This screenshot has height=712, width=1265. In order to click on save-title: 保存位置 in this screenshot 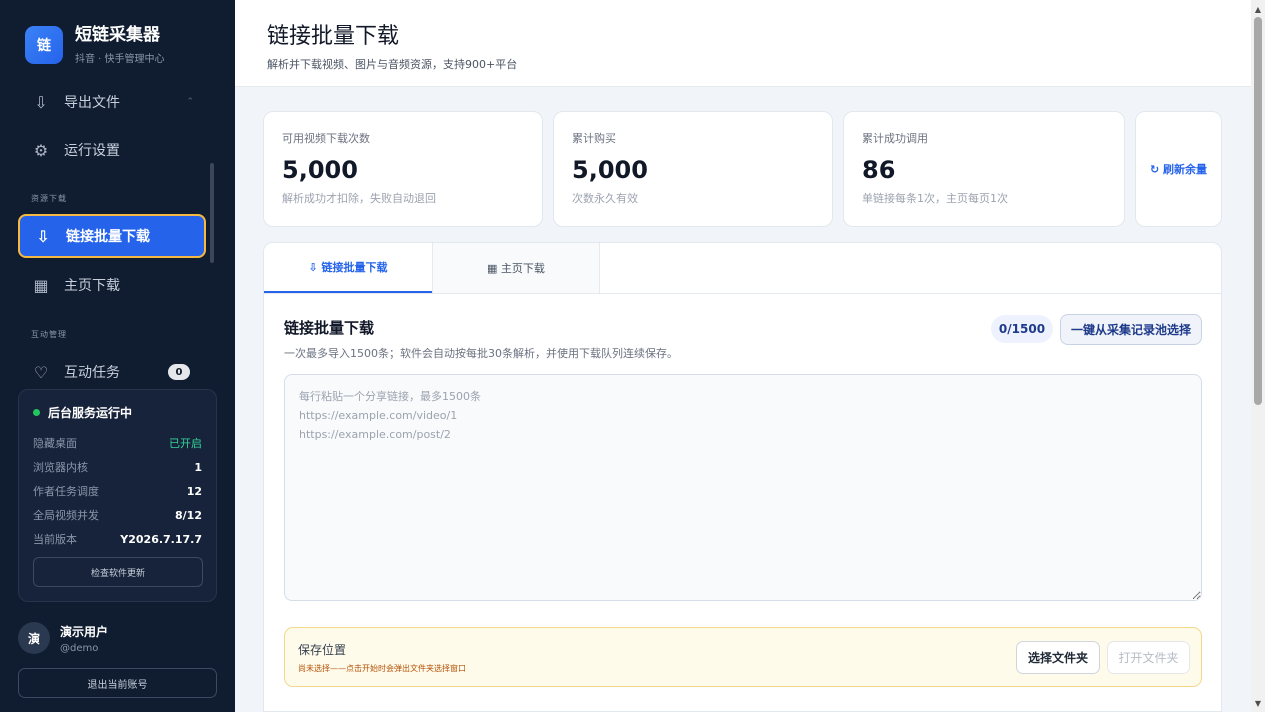, I will do `click(322, 650)`.